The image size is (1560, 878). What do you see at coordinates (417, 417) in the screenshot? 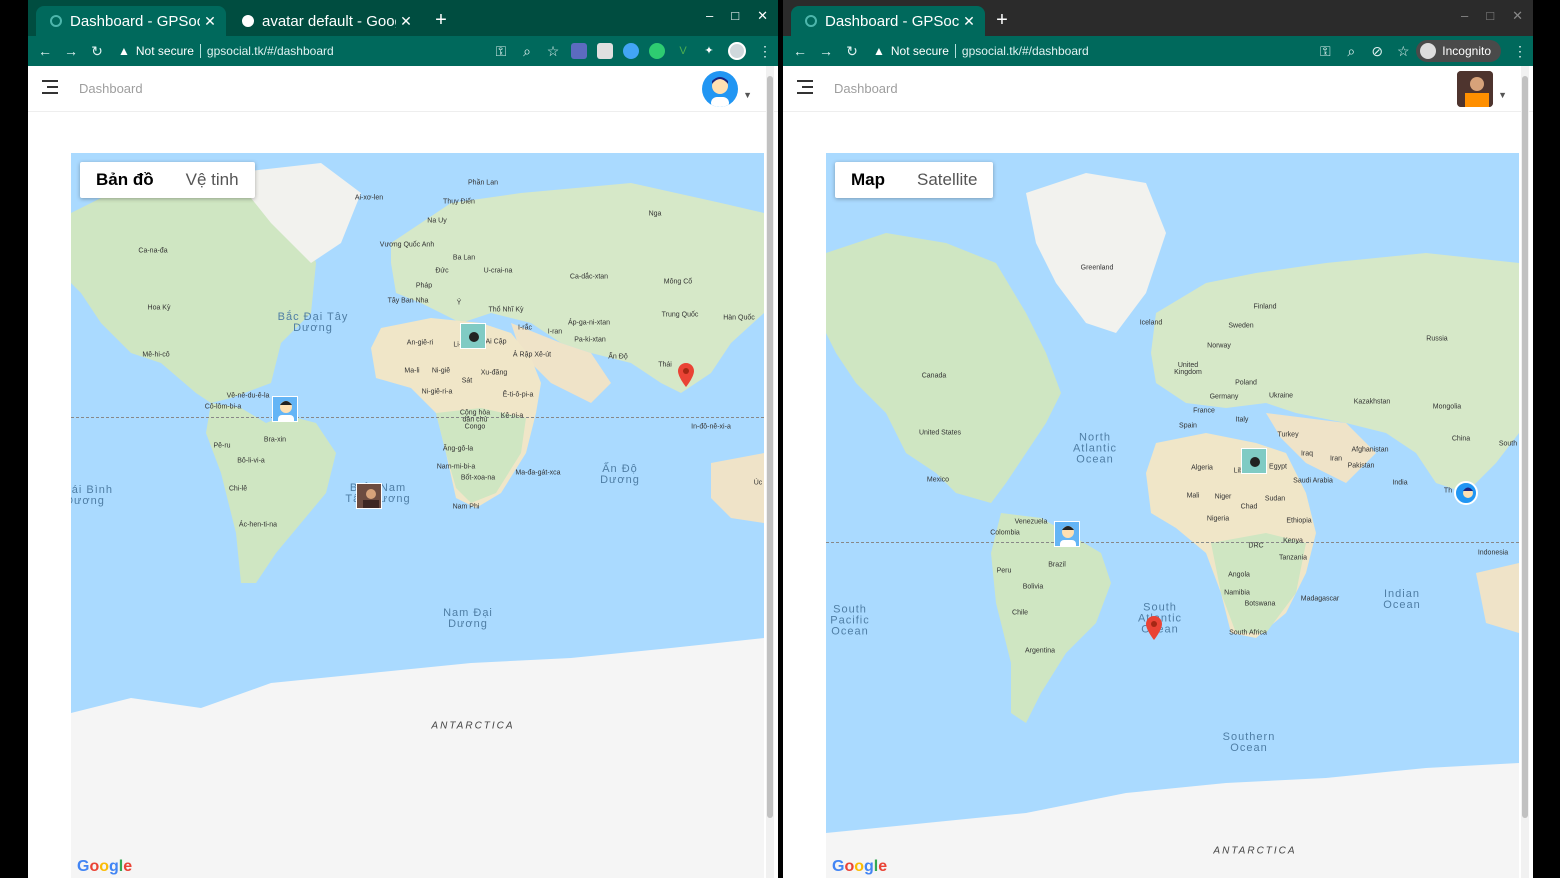
I see `equator-line` at bounding box center [417, 417].